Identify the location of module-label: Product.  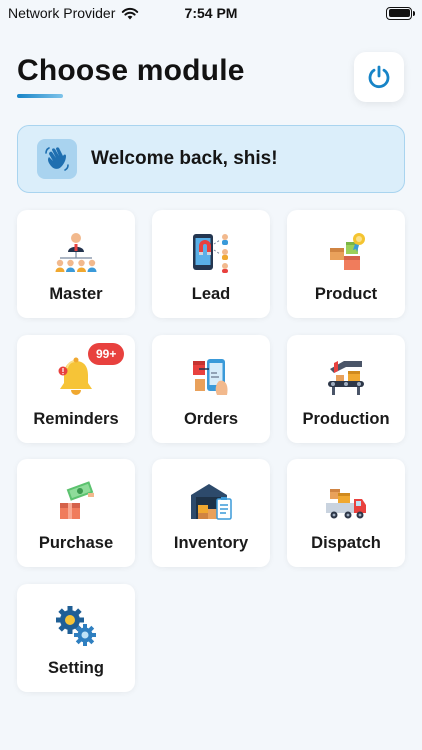
(346, 294).